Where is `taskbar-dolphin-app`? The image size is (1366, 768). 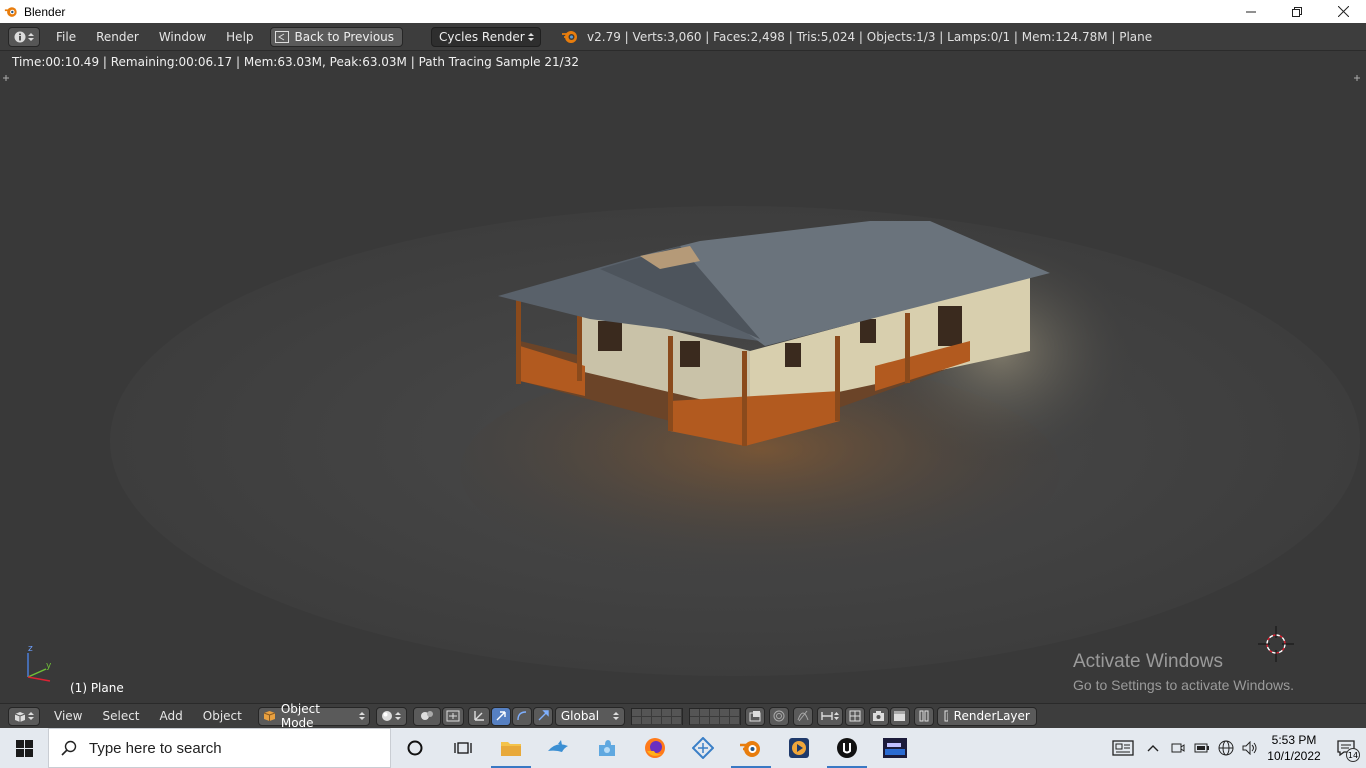 taskbar-dolphin-app is located at coordinates (559, 748).